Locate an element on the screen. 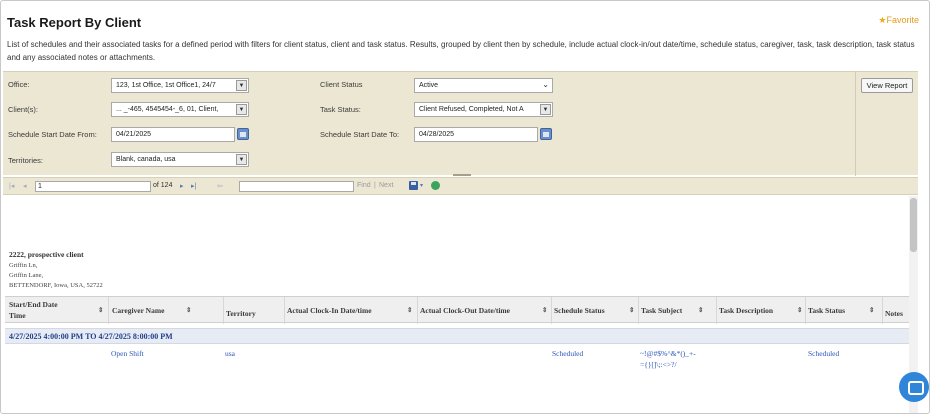  column-clock-out-label: Actual Clock-Out Date/time is located at coordinates (465, 310).